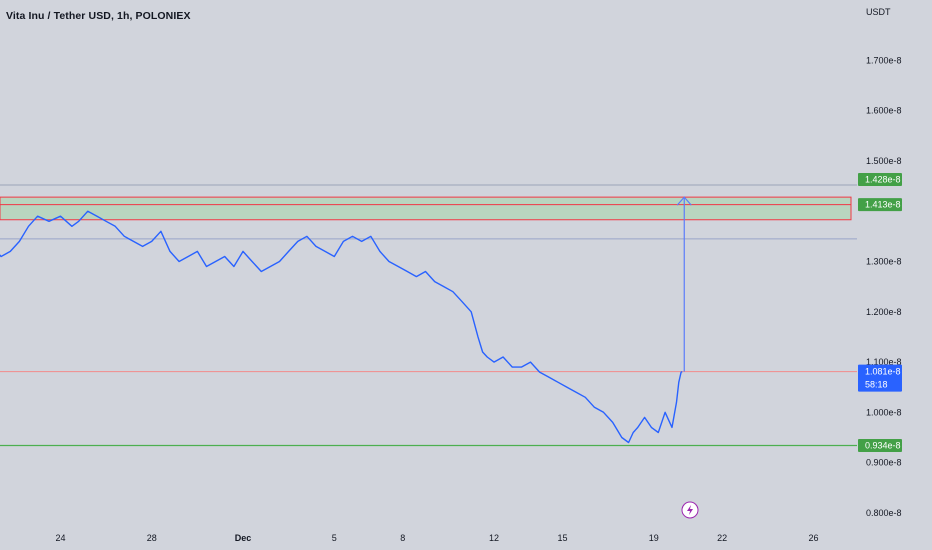 The height and width of the screenshot is (550, 932). I want to click on x-tick-label: 12, so click(494, 538).